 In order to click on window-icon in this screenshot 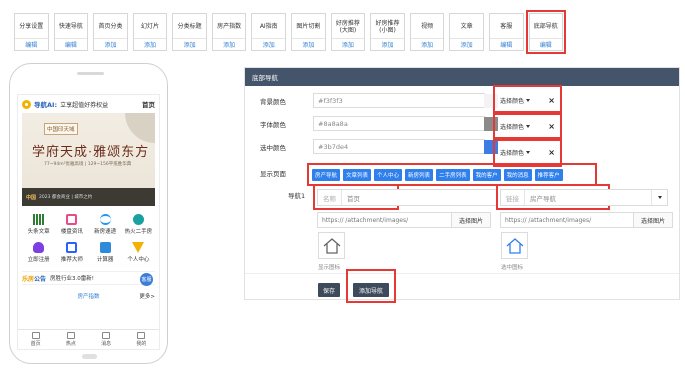, I will do `click(72, 219)`.